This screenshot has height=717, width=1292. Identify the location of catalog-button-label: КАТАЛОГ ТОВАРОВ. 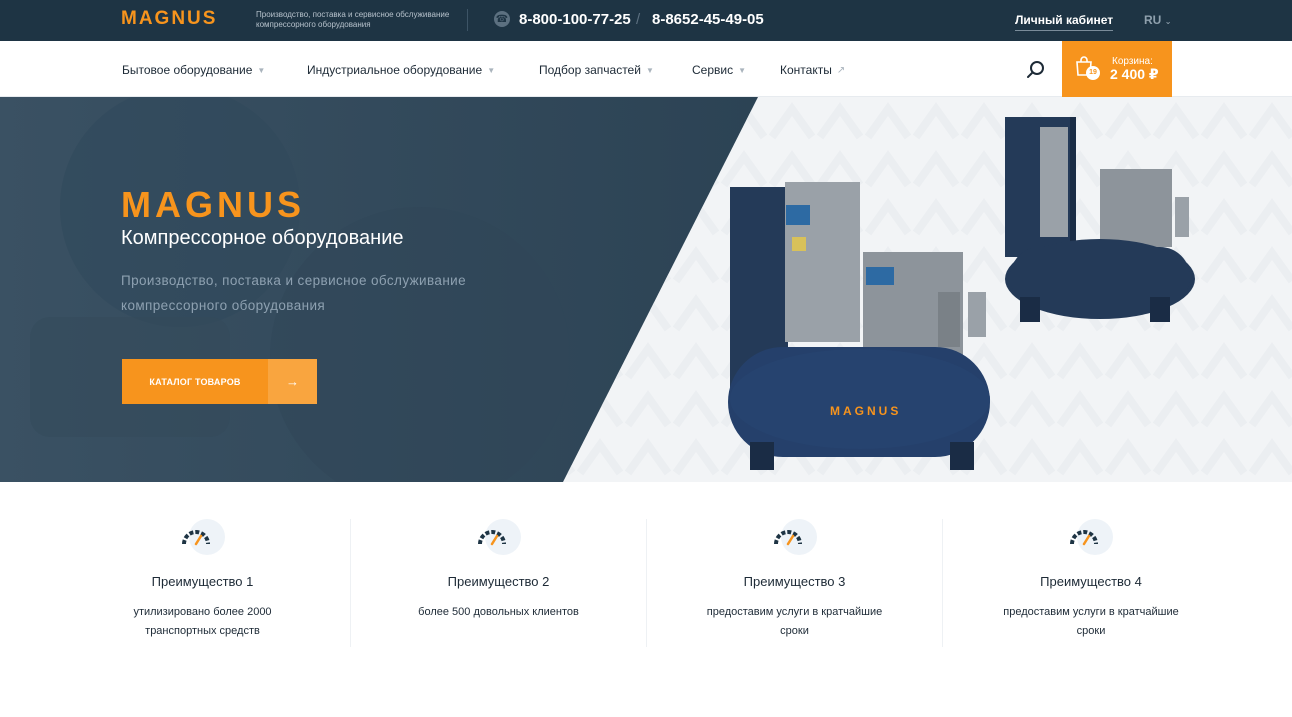
(195, 381).